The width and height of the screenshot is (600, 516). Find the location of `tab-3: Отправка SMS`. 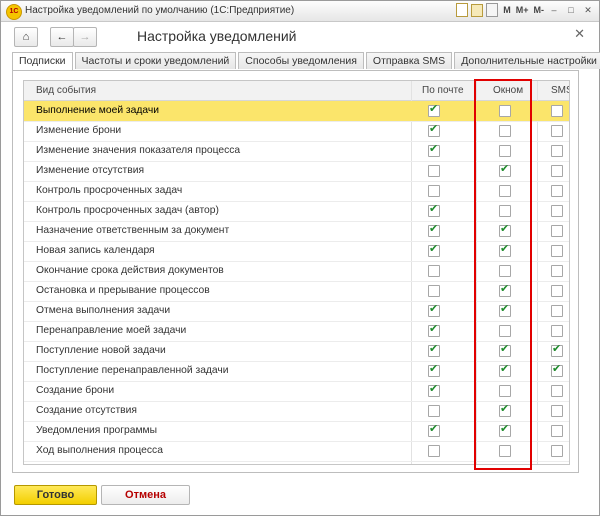

tab-3: Отправка SMS is located at coordinates (409, 60).